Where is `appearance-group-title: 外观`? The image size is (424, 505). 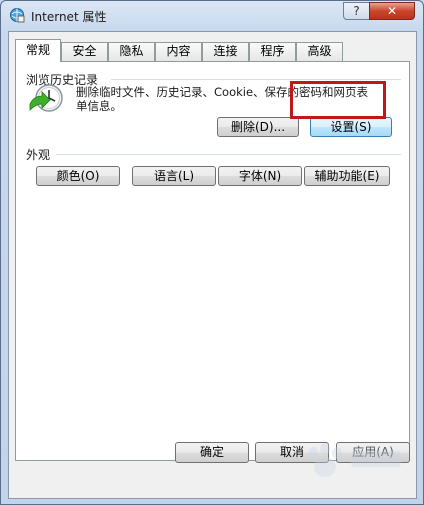
appearance-group-title: 外观 is located at coordinates (38, 155).